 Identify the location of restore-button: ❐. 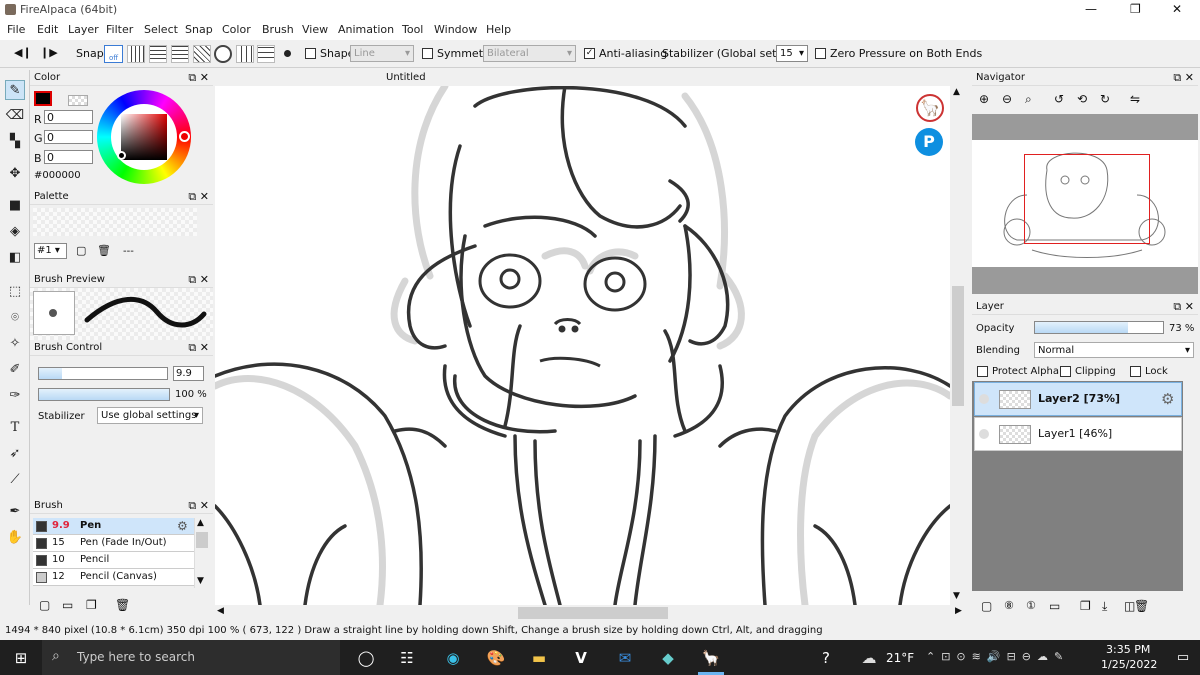
(1135, 9).